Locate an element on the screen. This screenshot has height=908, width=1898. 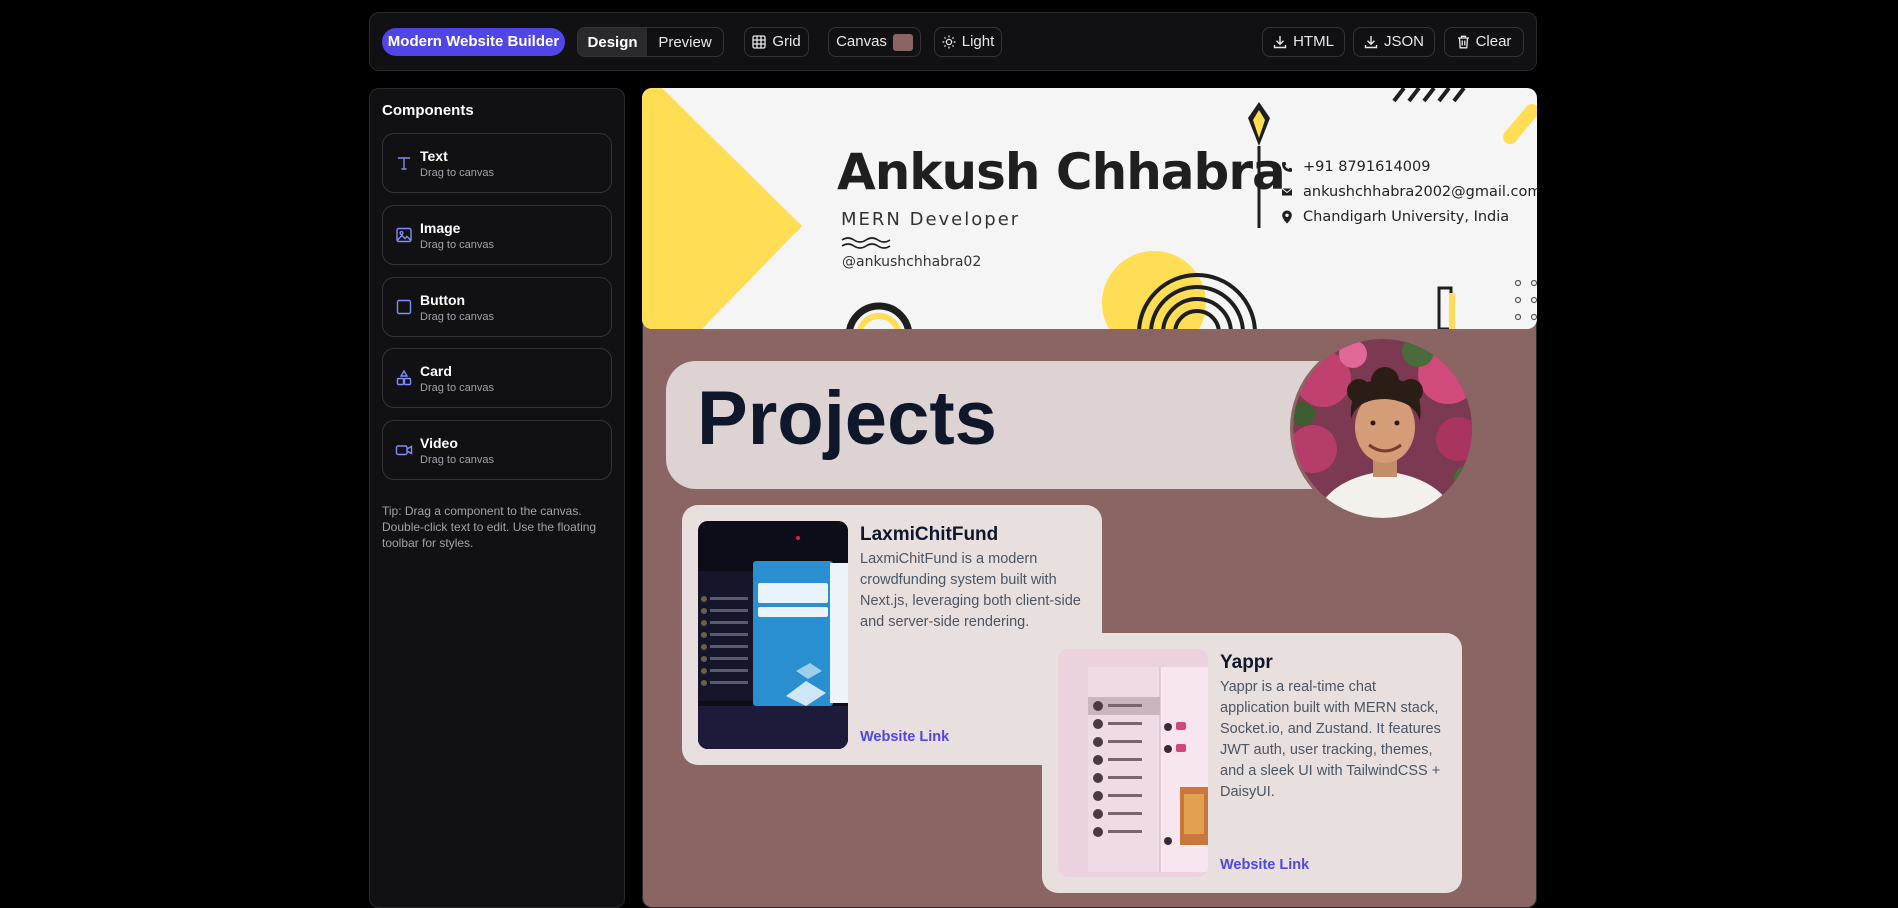
export-html-button: HTML is located at coordinates (1303, 42).